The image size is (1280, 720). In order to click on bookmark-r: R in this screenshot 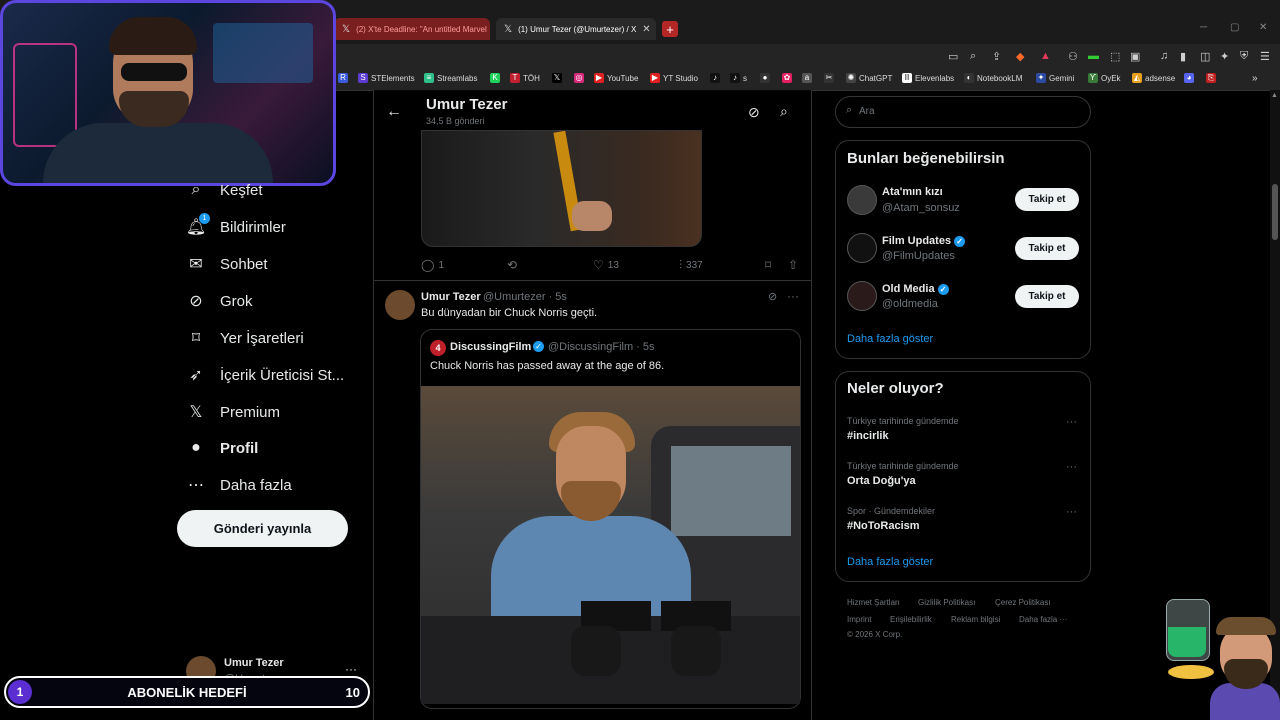, I will do `click(344, 78)`.